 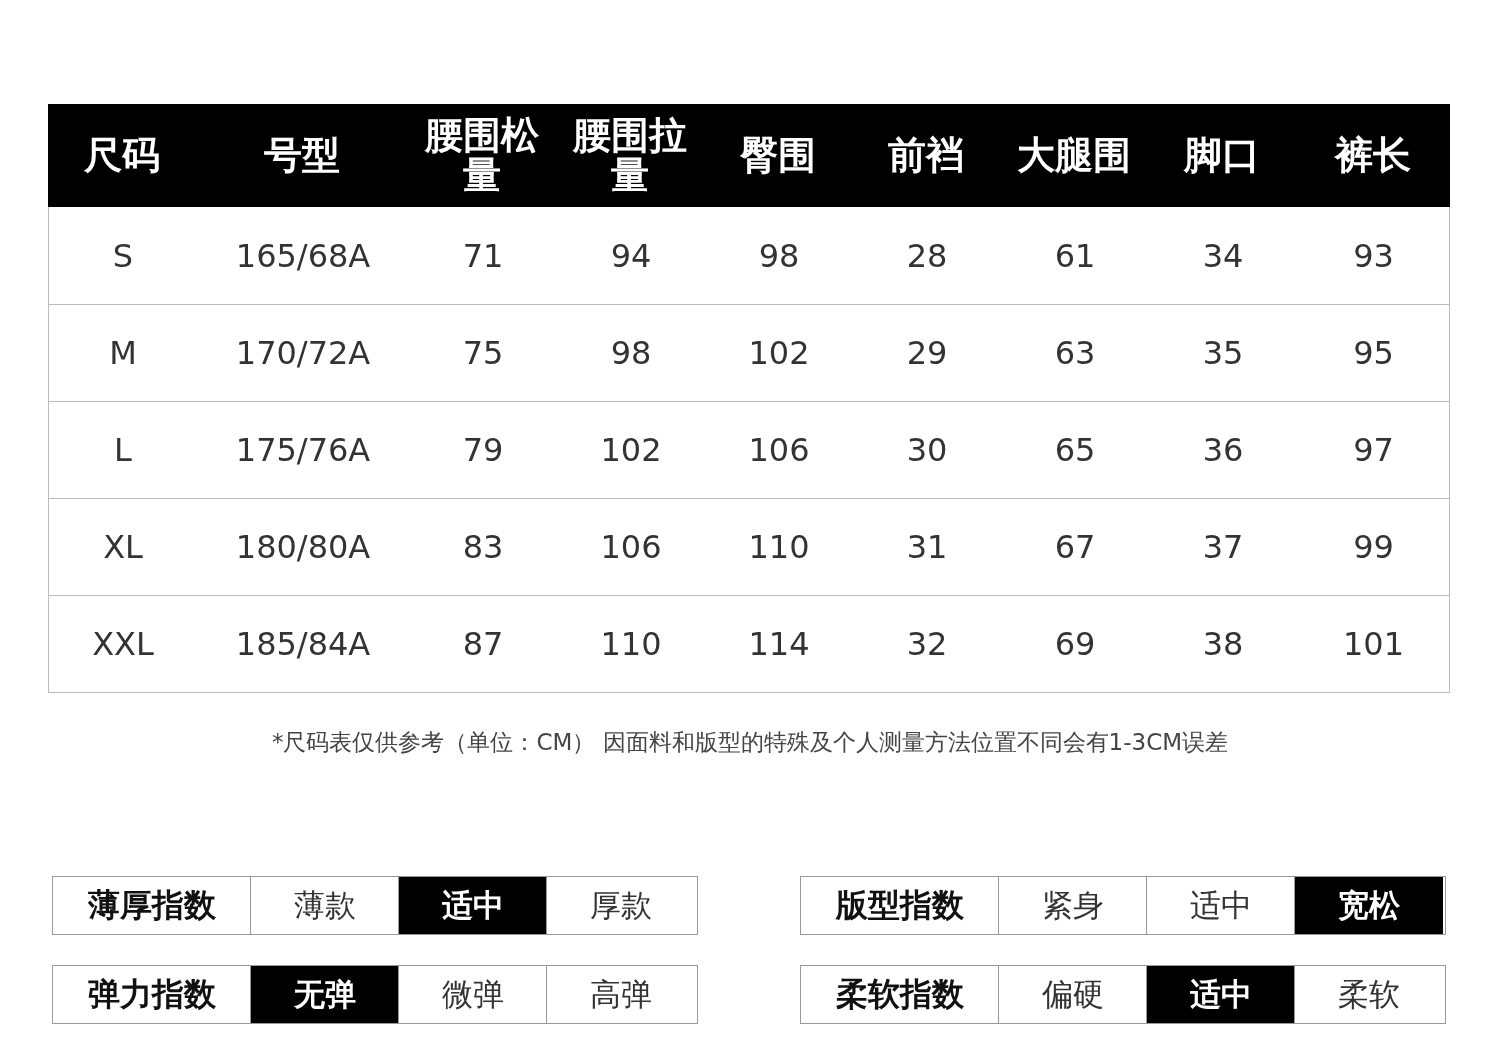 What do you see at coordinates (1373, 450) in the screenshot?
I see `table-cell-text: 97` at bounding box center [1373, 450].